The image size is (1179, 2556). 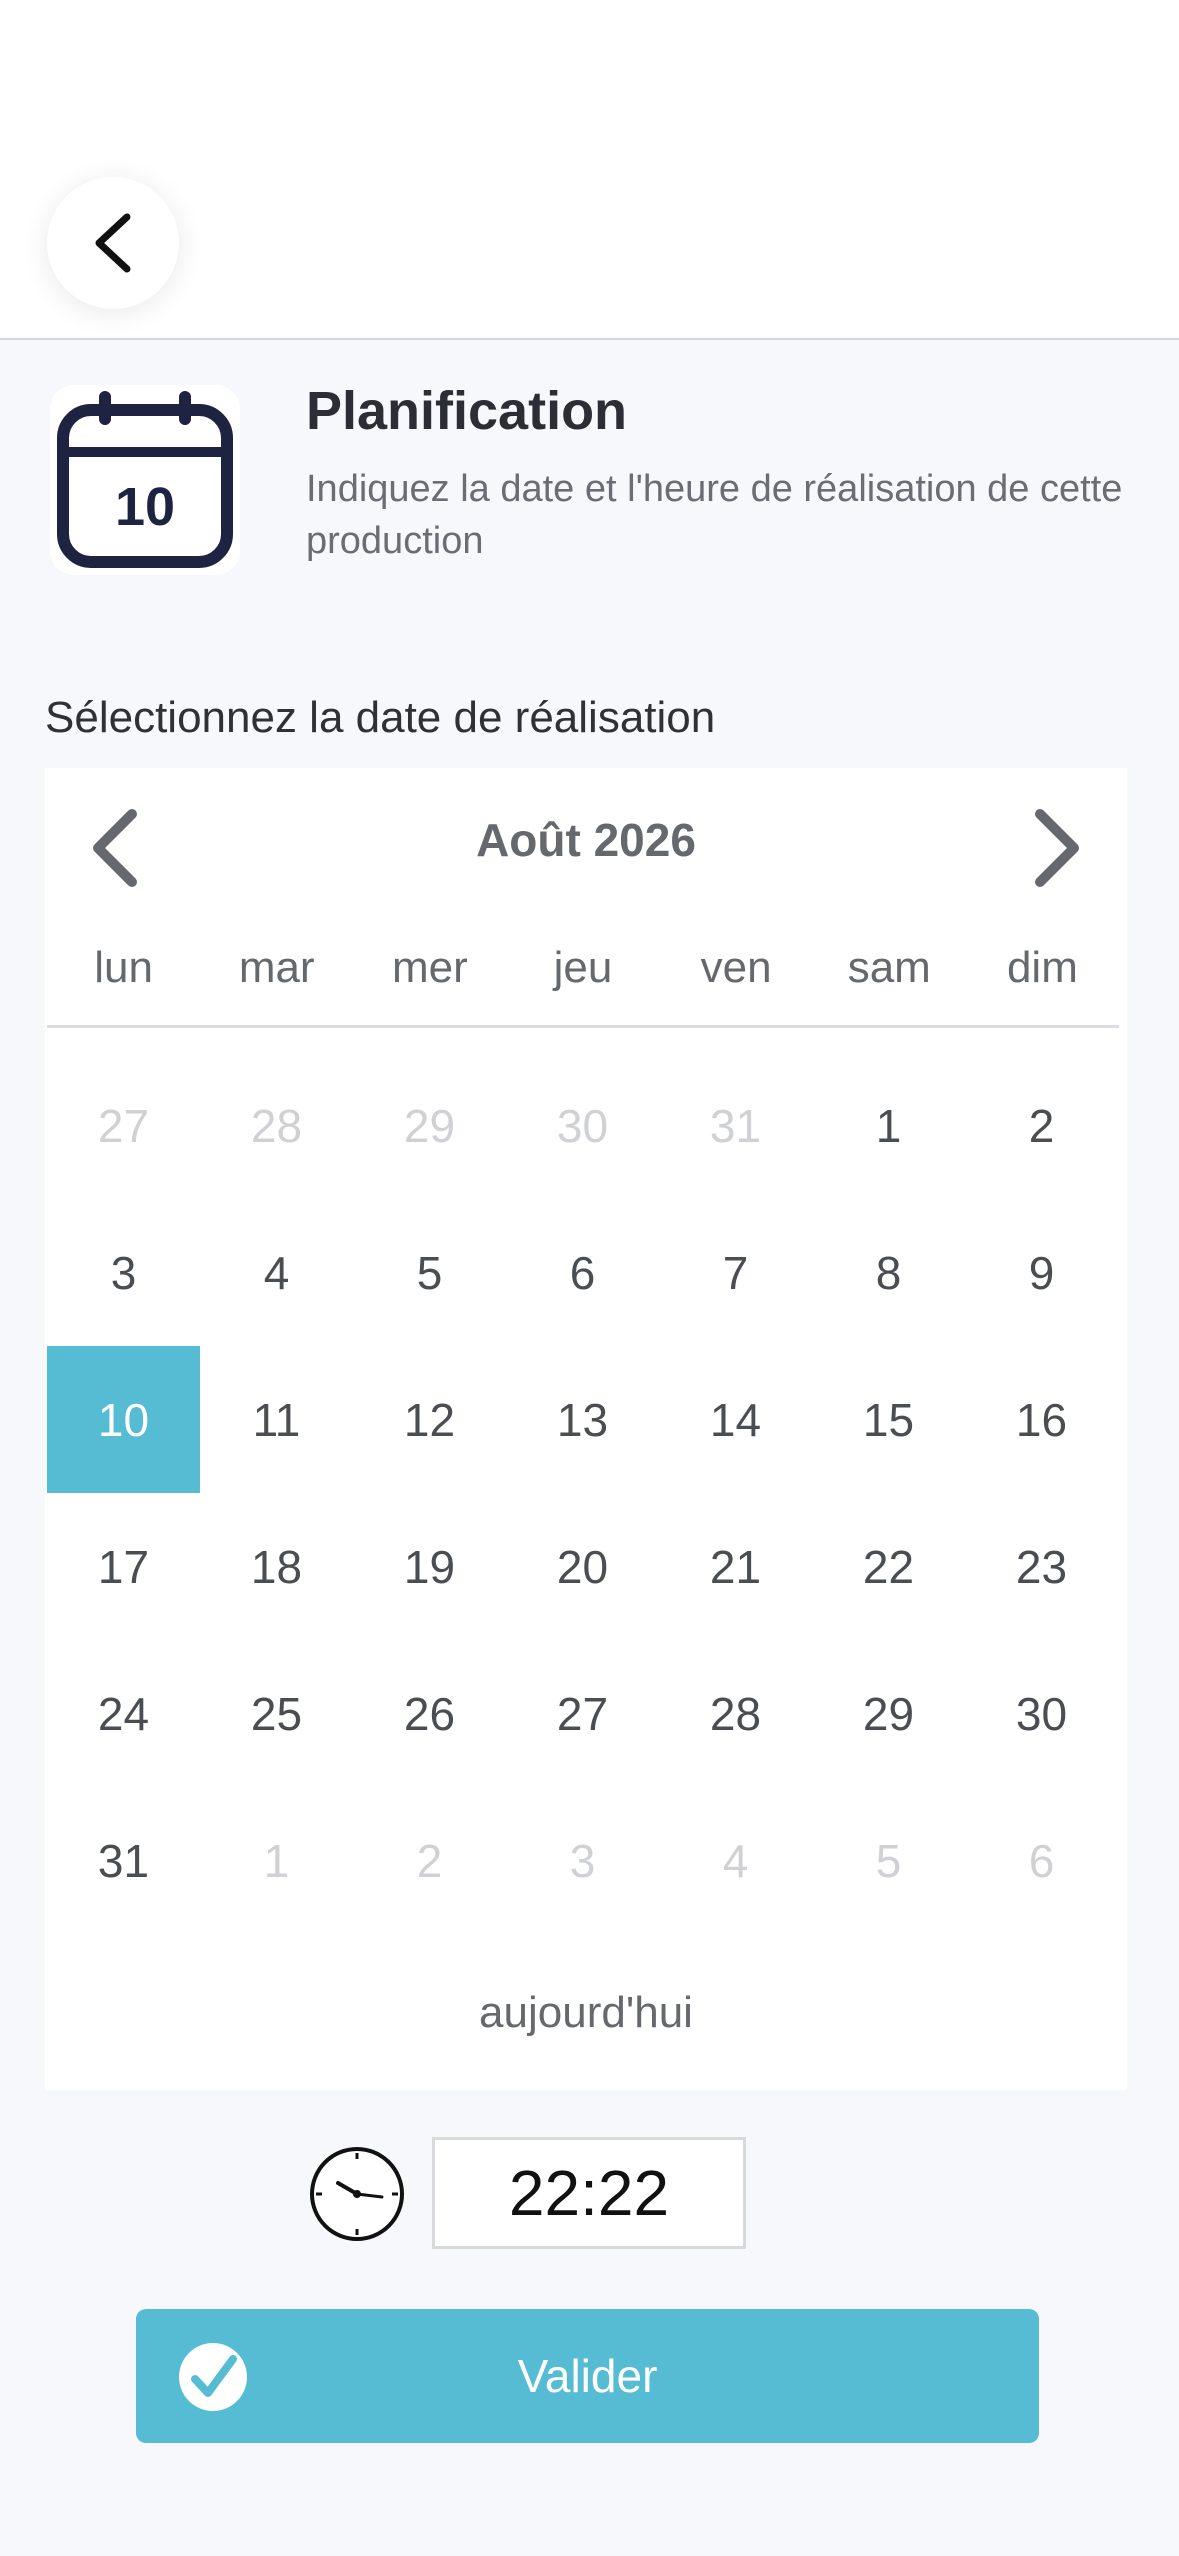 I want to click on validate-button: Valider, so click(x=587, y=2376).